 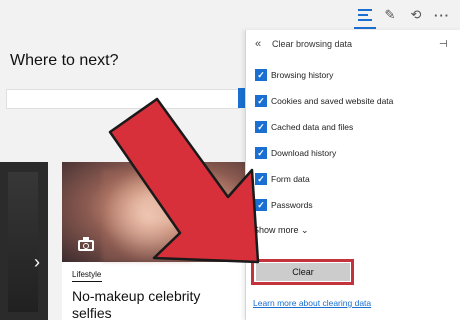 I want to click on learn-more-link: Learn more about clearing data, so click(x=312, y=303).